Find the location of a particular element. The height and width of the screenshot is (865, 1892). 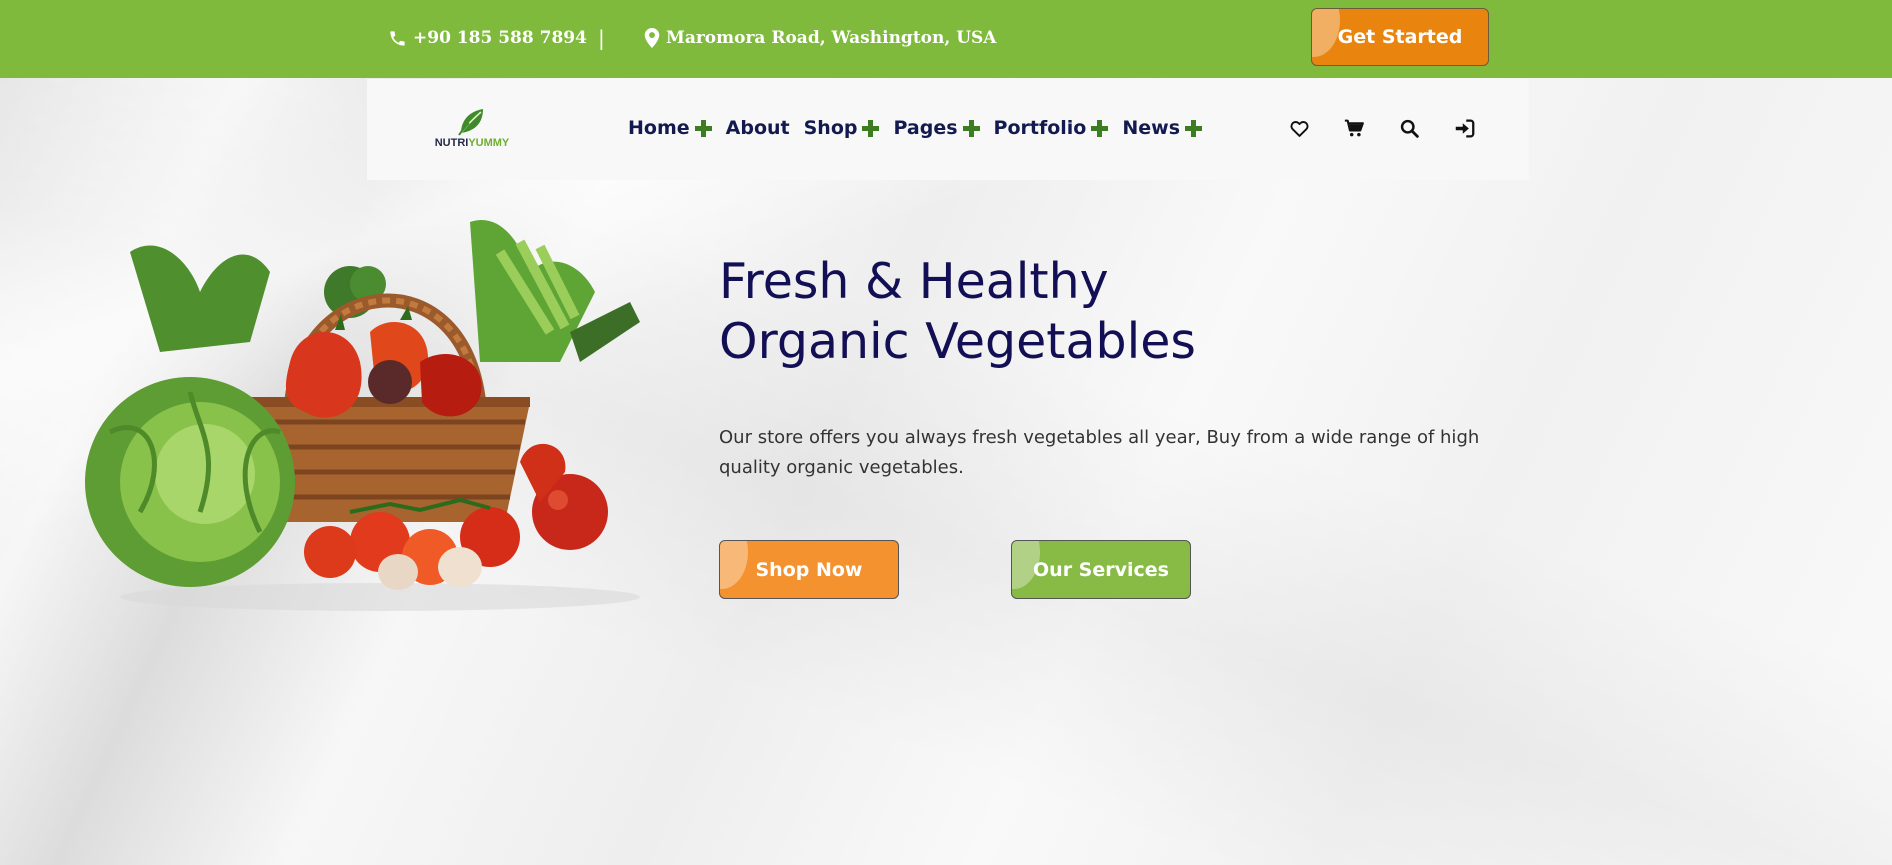

phone-icon is located at coordinates (397, 38).